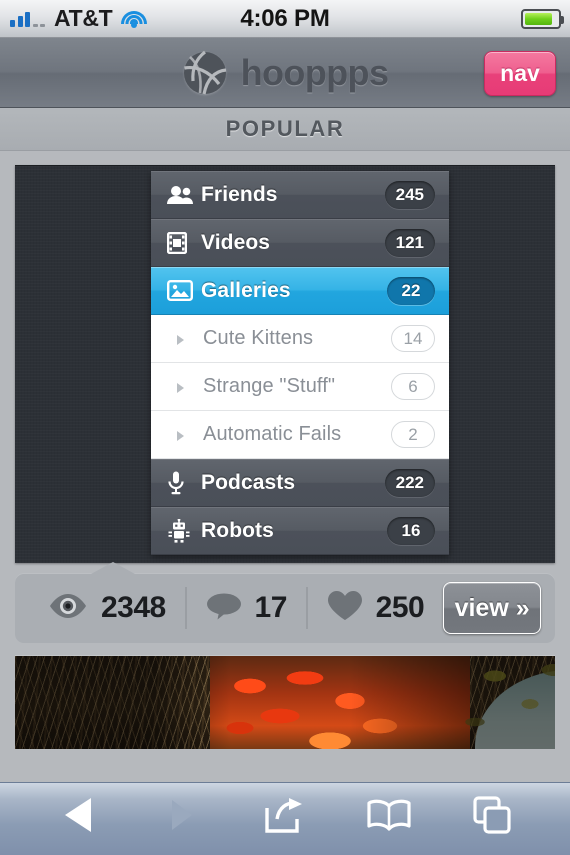 Image resolution: width=570 pixels, height=855 pixels. I want to click on view-button: view », so click(492, 608).